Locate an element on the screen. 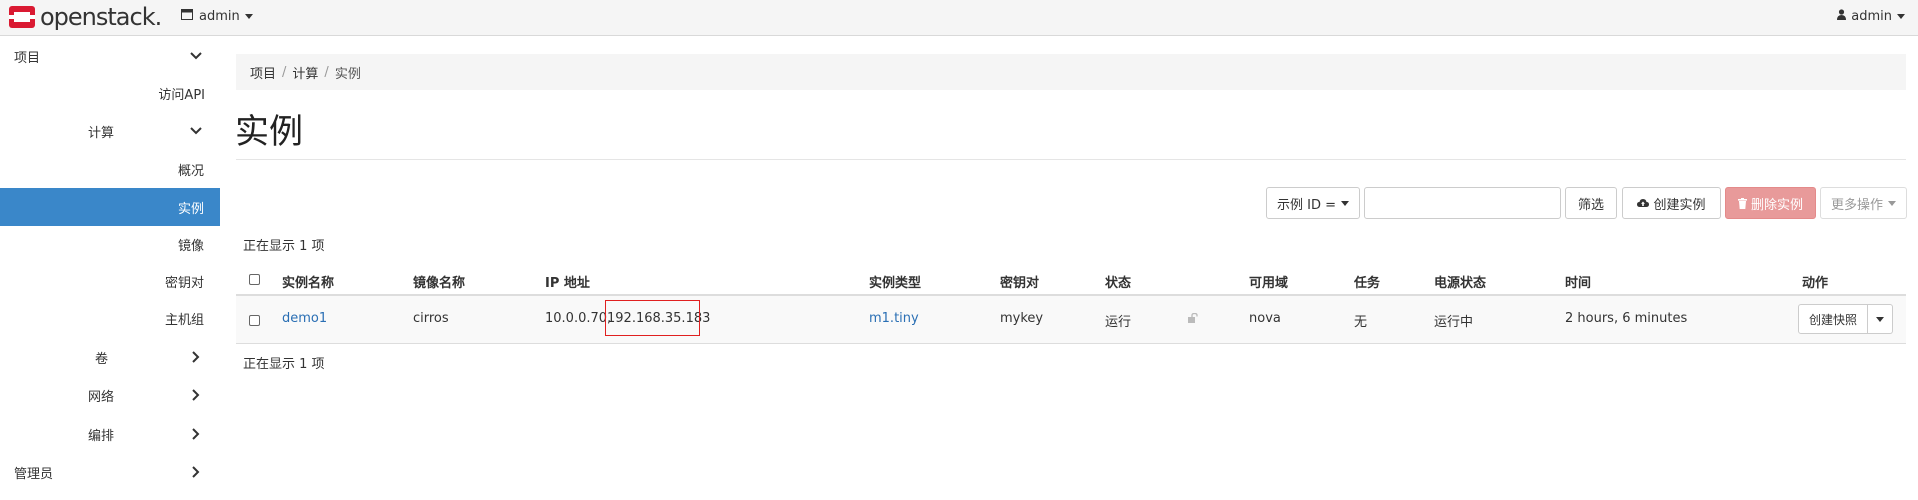 Image resolution: width=1918 pixels, height=500 pixels. breadcrumb: 项目 / 计算 / 实例 is located at coordinates (1071, 72).